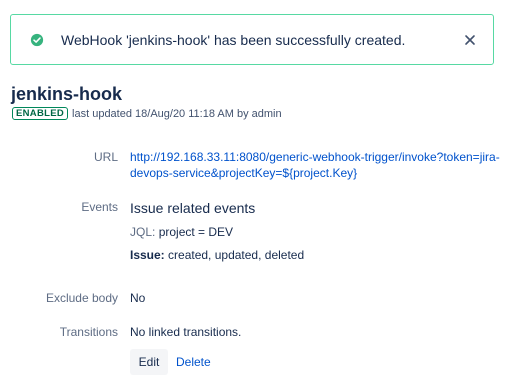 The image size is (510, 381). What do you see at coordinates (196, 232) in the screenshot?
I see `jql-value: project = DEV` at bounding box center [196, 232].